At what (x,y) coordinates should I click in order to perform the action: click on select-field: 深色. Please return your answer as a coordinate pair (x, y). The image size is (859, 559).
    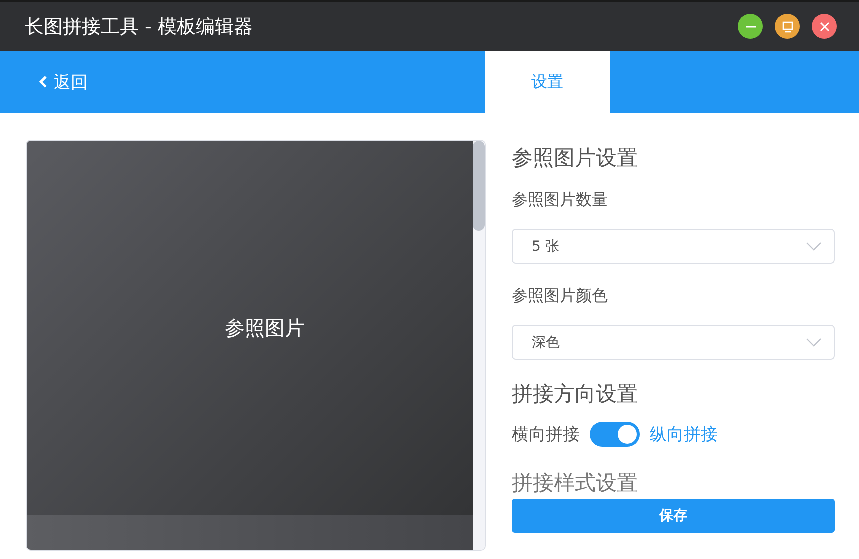
    Looking at the image, I should click on (673, 342).